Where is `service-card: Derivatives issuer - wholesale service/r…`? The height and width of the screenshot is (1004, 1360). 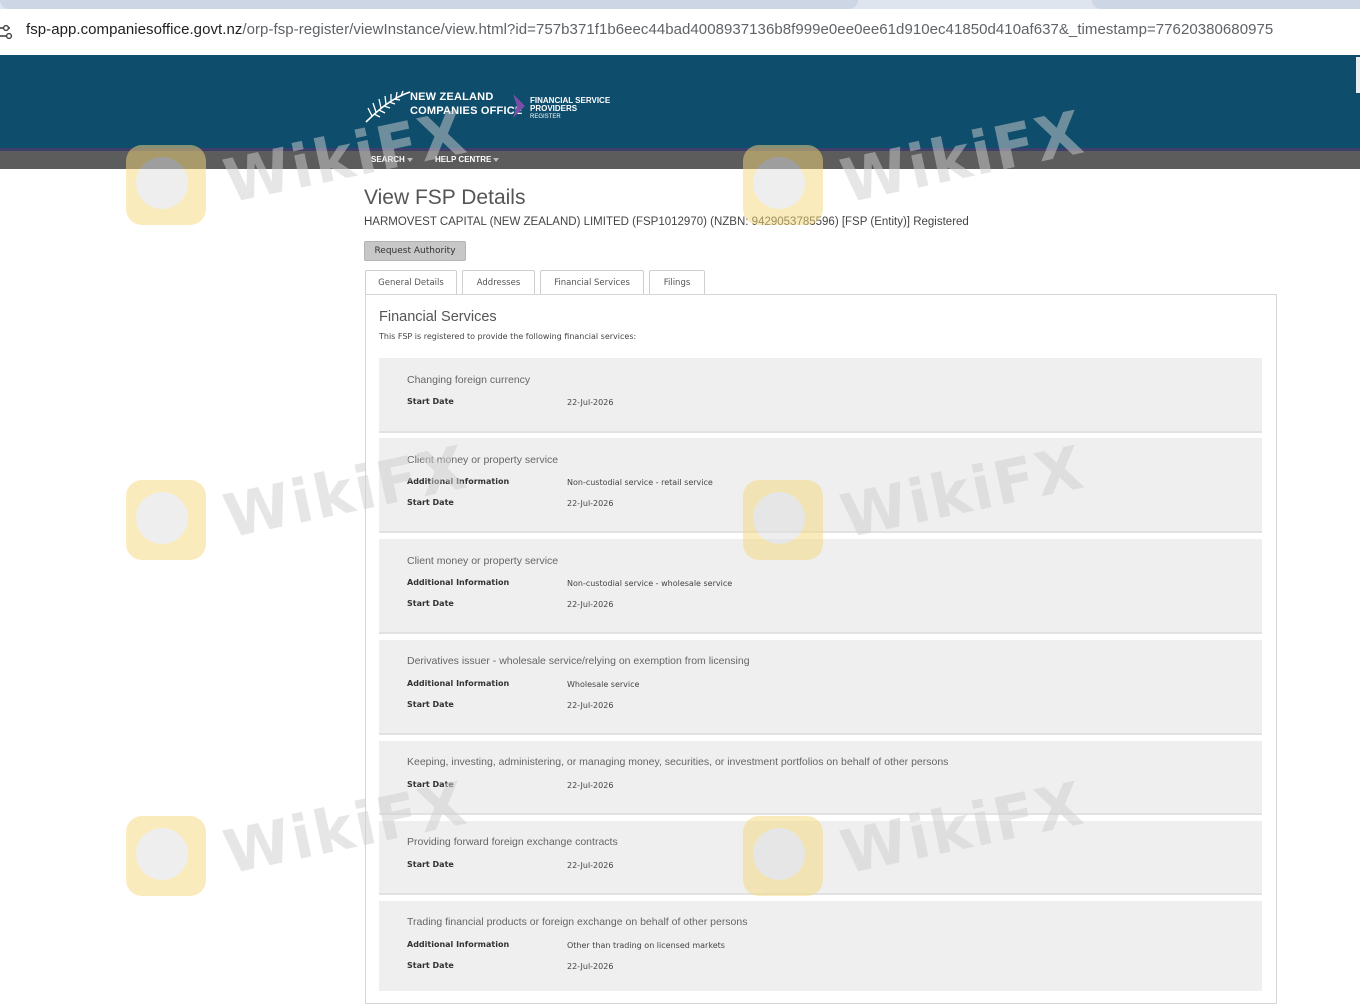
service-card: Derivatives issuer - wholesale service/r… is located at coordinates (820, 687).